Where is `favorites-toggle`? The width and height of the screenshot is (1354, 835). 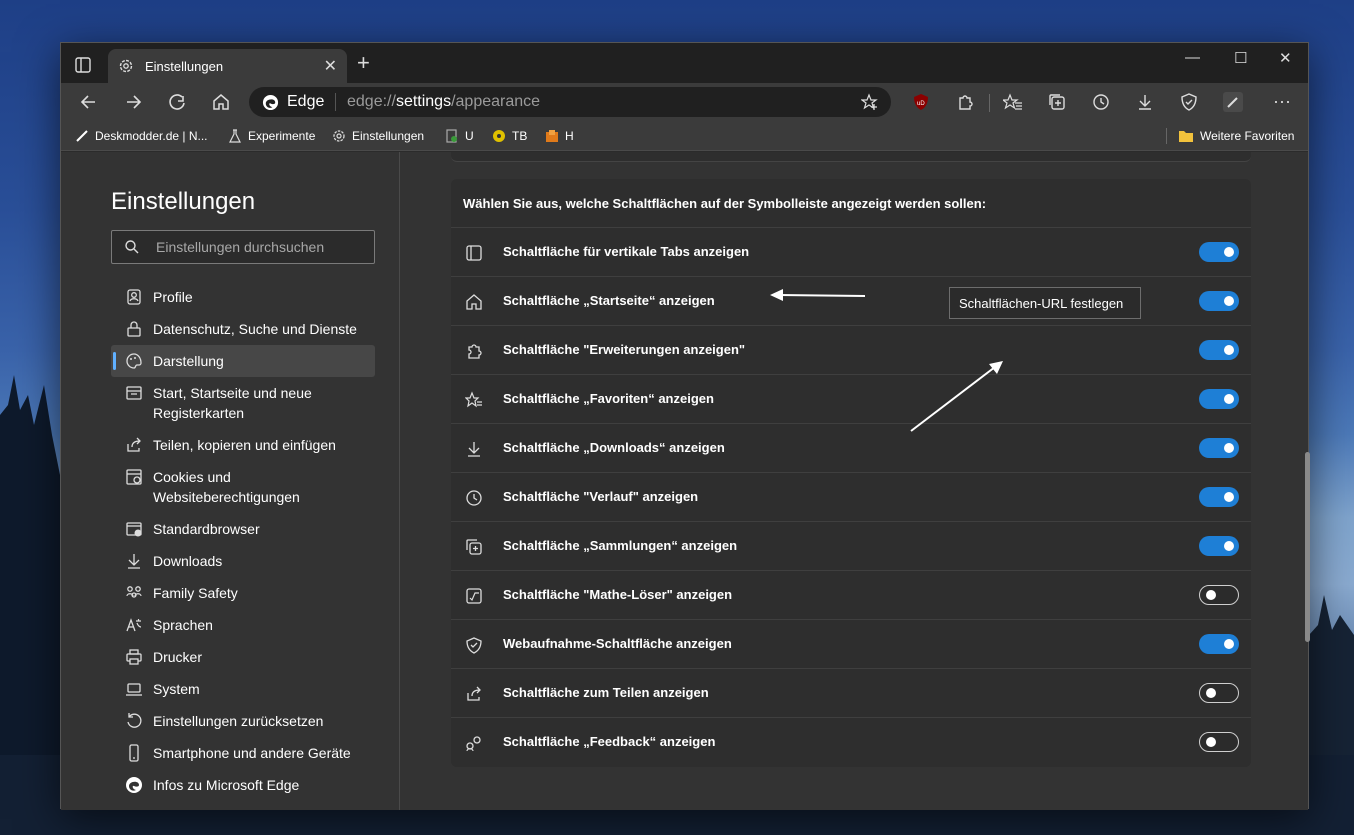
favorites-toggle is located at coordinates (1219, 399).